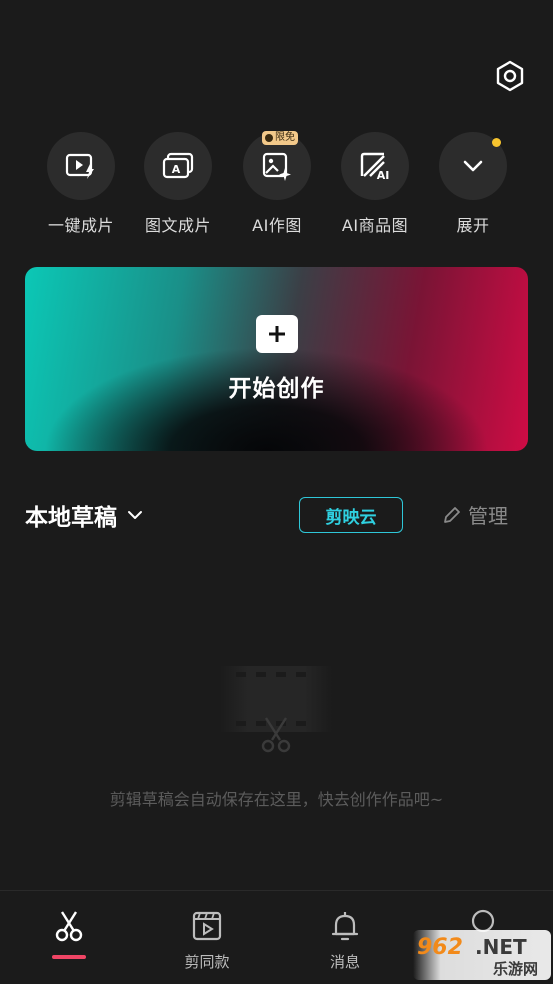 The height and width of the screenshot is (984, 553). I want to click on tool-one-click-video-circle, so click(81, 166).